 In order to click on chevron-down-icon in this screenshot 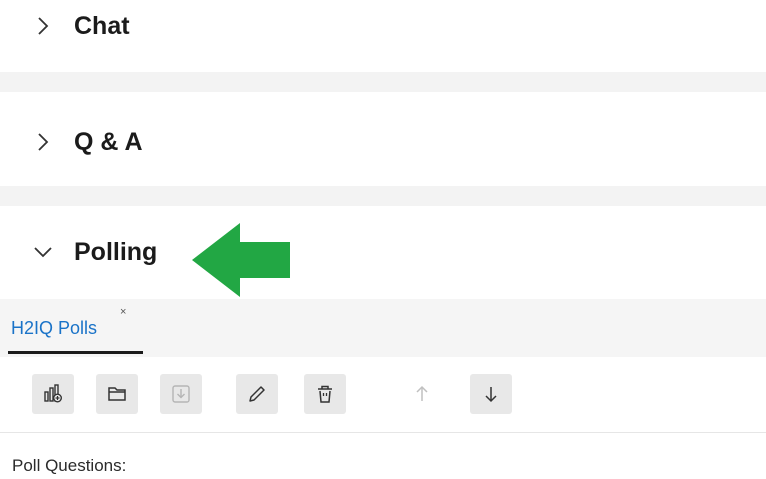, I will do `click(43, 252)`.